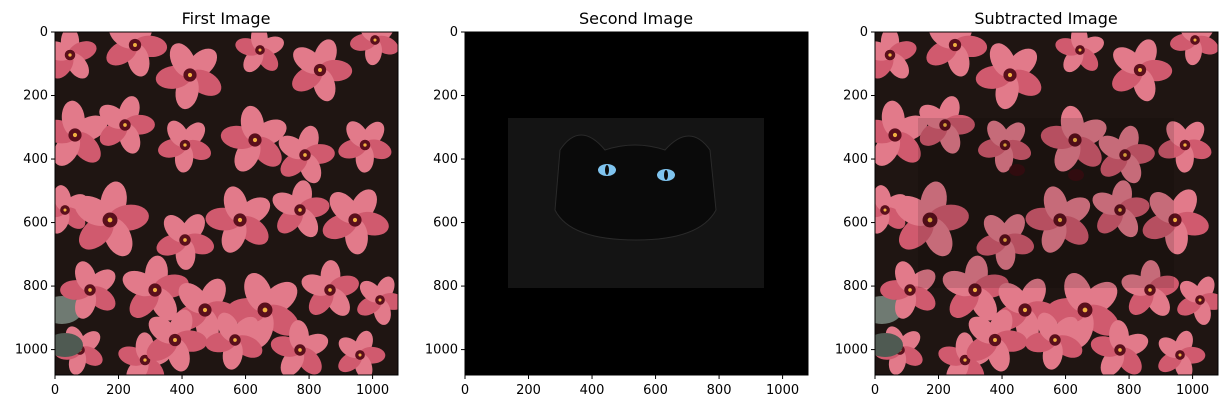  What do you see at coordinates (1045, 18) in the screenshot?
I see `panel-title: Subtracted Image` at bounding box center [1045, 18].